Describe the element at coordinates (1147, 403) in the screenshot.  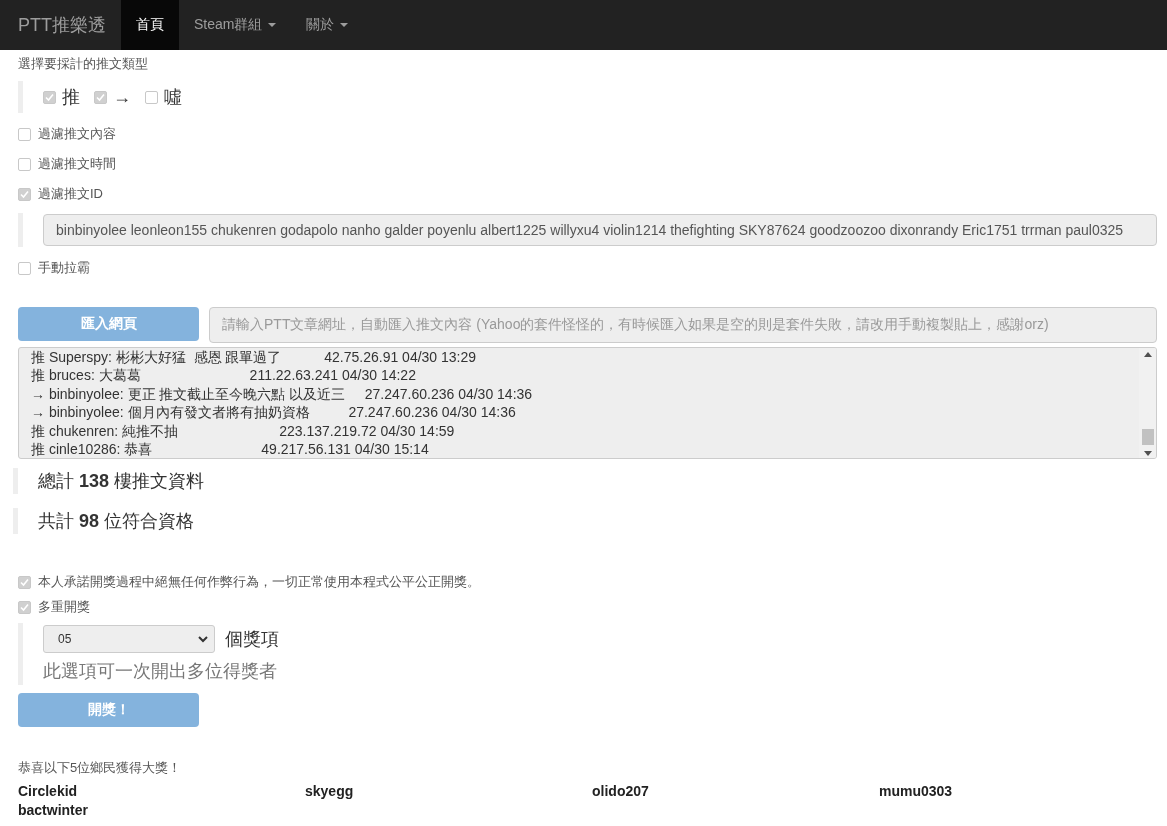
I see `scrollbar` at that location.